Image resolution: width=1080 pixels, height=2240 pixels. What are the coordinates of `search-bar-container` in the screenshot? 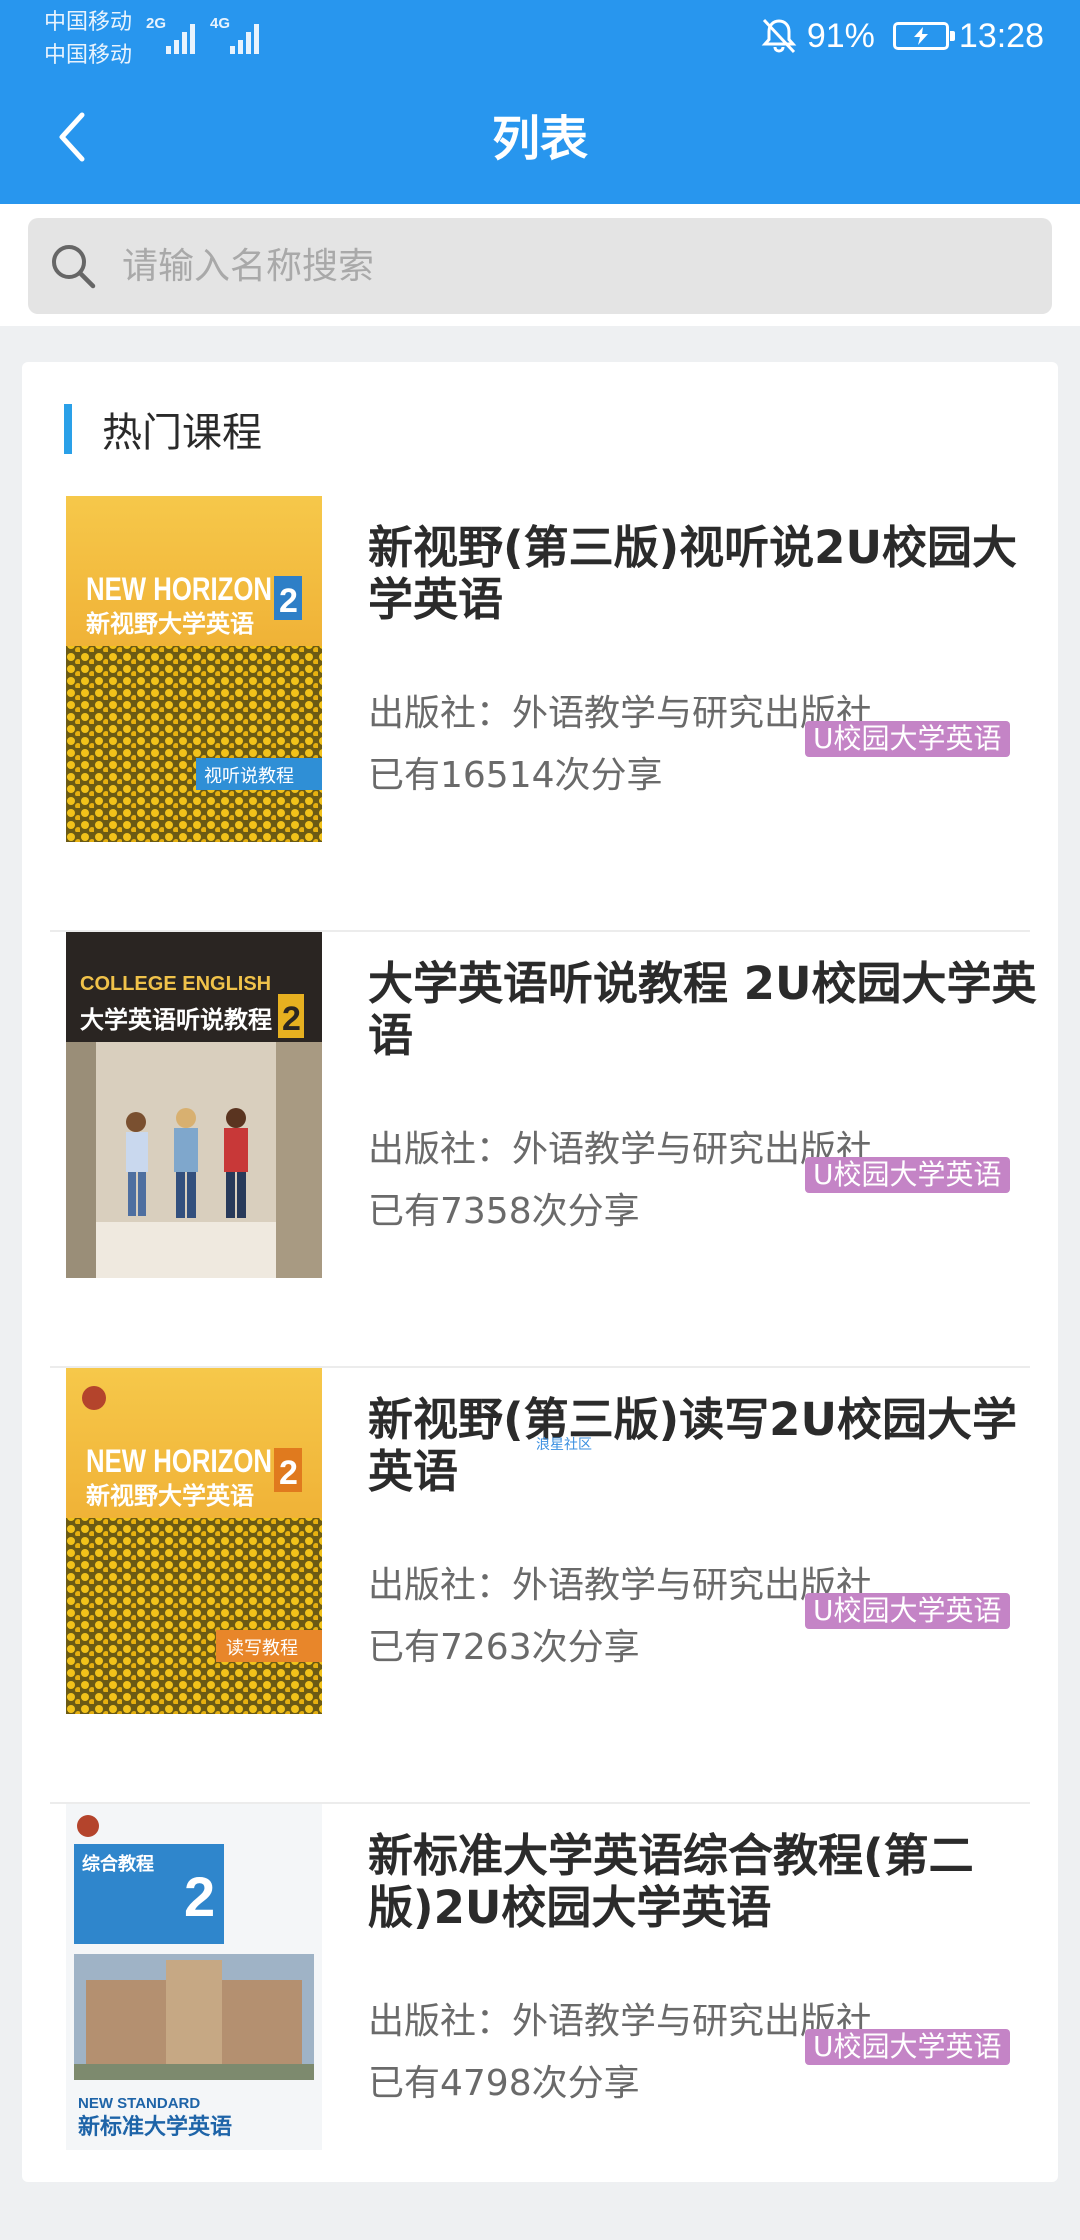 It's located at (540, 265).